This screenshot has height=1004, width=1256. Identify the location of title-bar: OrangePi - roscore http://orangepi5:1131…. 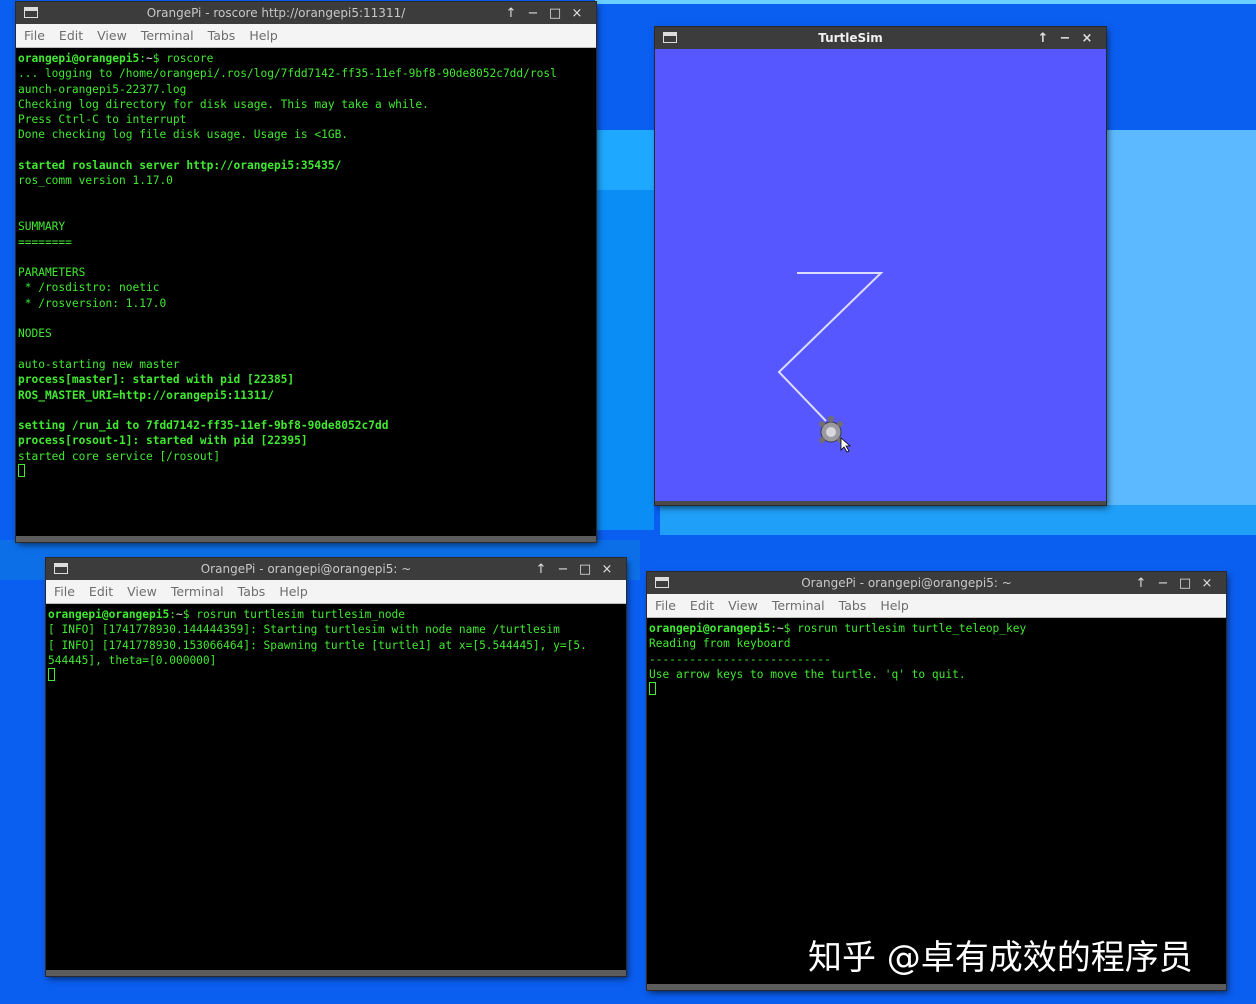
(306, 13).